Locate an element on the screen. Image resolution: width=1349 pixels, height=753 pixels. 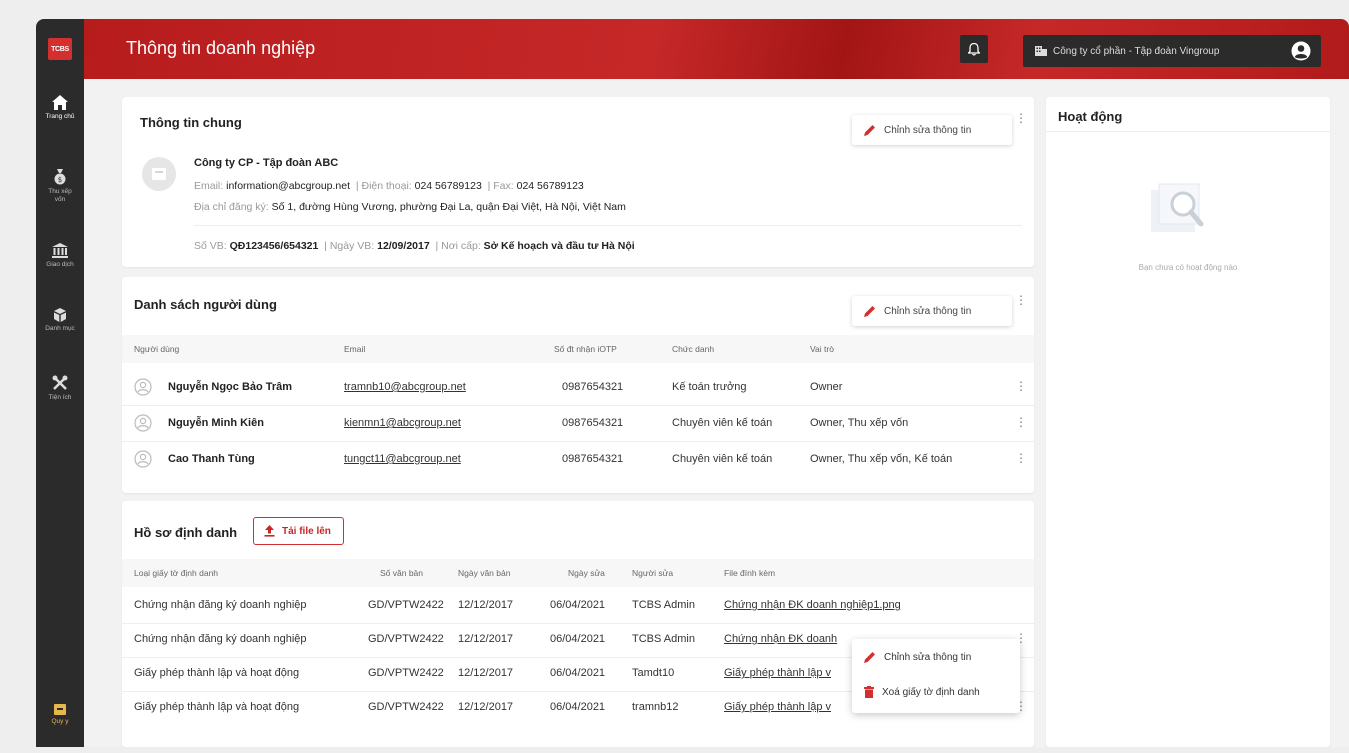
sidebar-item-bottom: Quy y is located at coordinates (60, 715).